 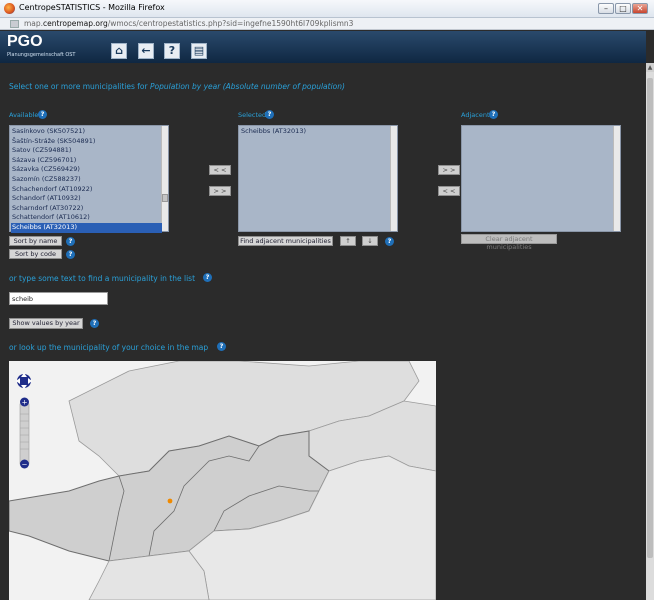 I want to click on remove-adjacent-button: < <, so click(x=449, y=191).